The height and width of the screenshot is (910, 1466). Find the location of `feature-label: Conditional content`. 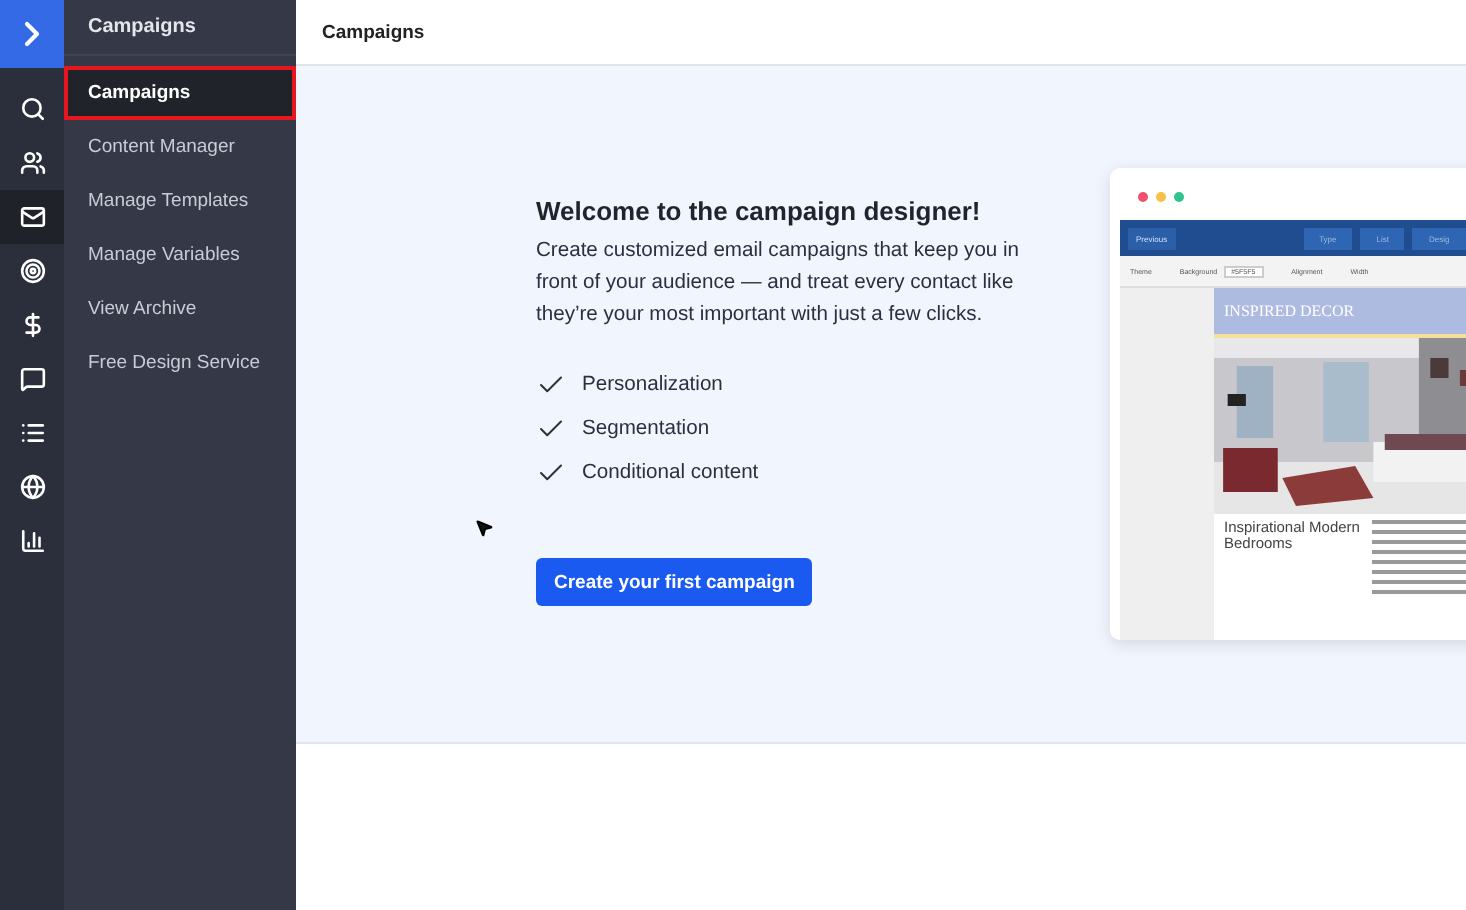

feature-label: Conditional content is located at coordinates (670, 473).